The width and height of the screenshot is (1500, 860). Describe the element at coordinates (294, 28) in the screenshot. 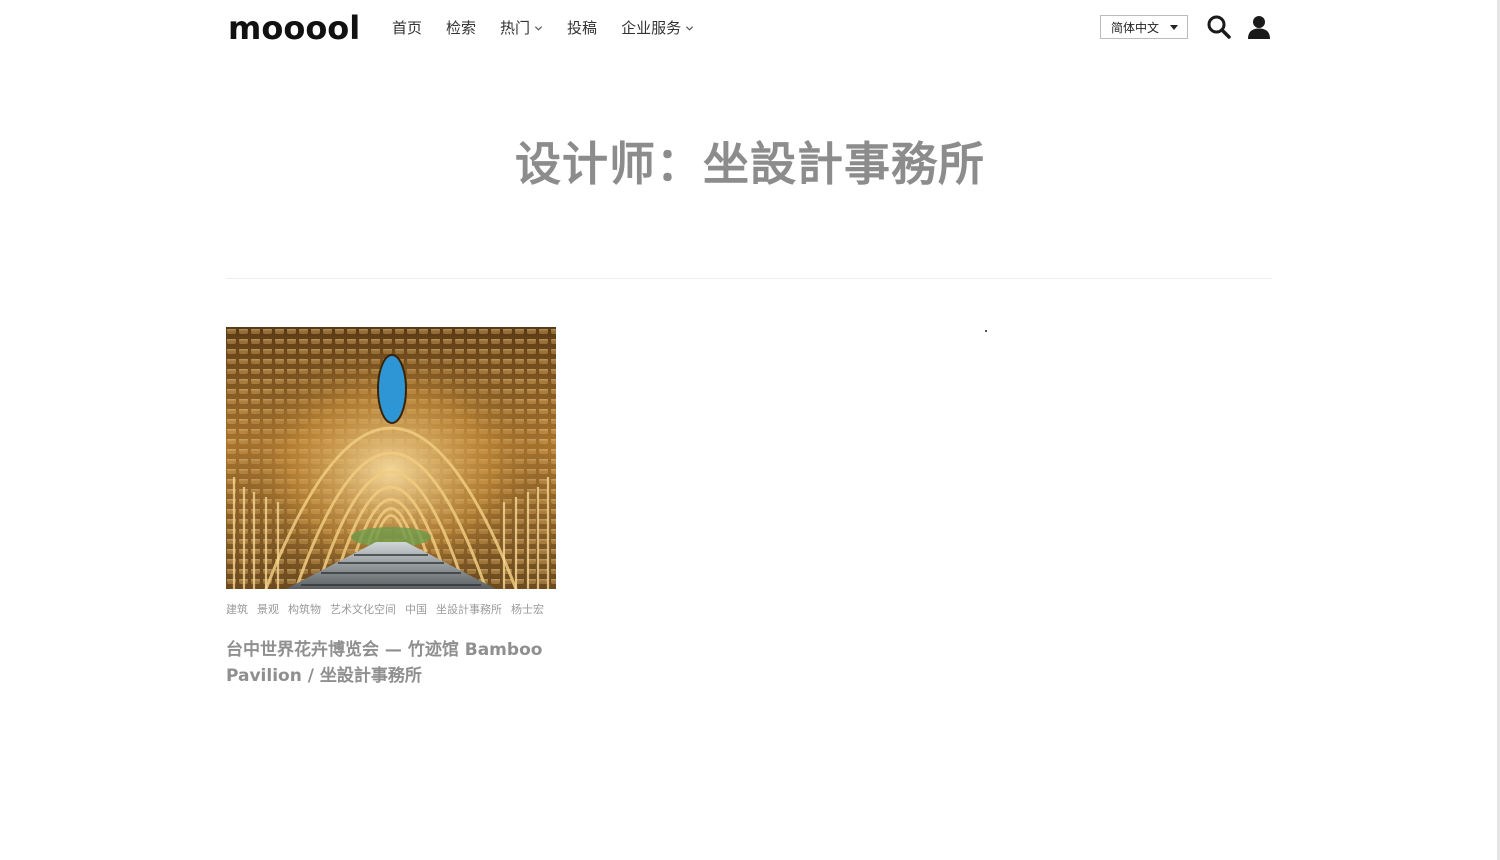

I see `site-logo: mooool` at that location.